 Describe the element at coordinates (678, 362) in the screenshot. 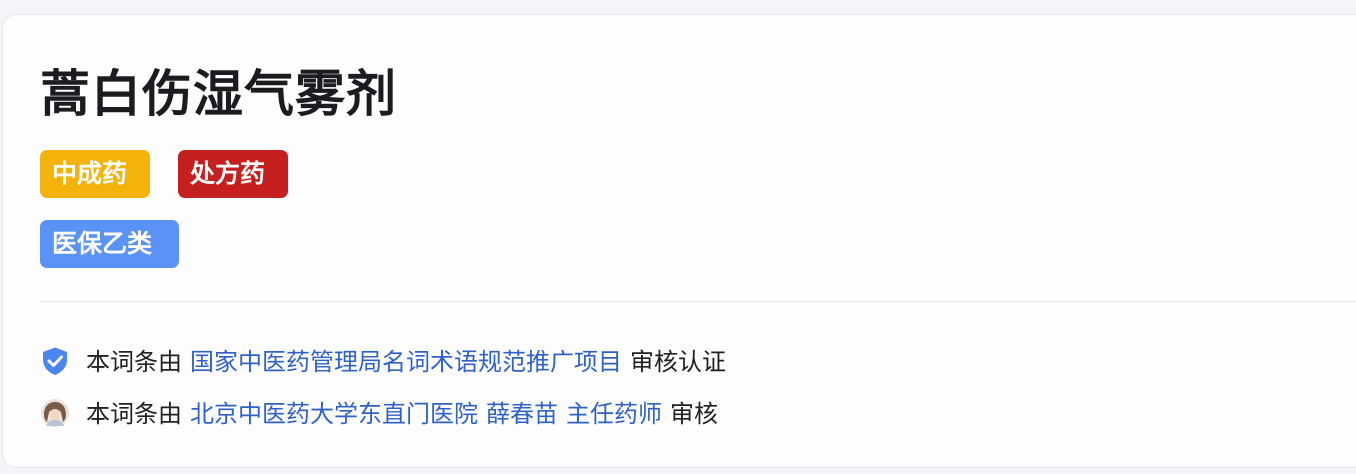

I see `certification-suffix: 审核认证` at that location.